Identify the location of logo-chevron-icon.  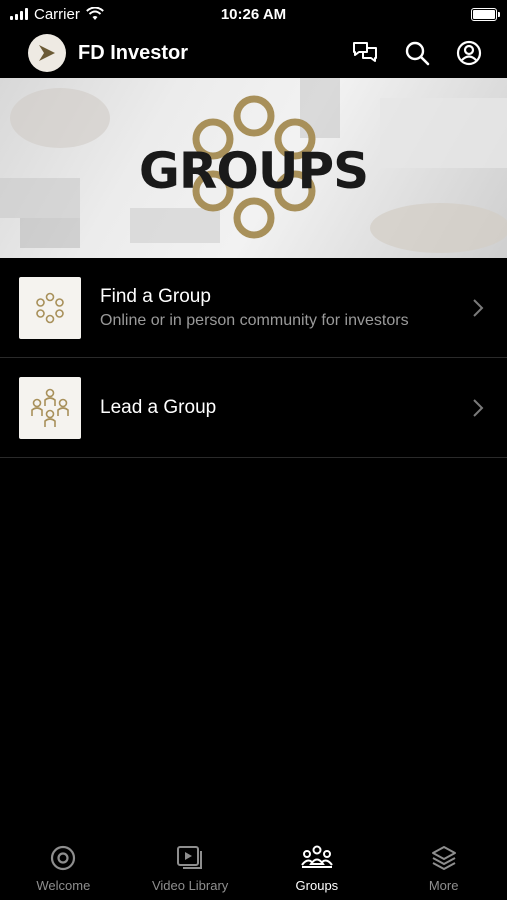
(47, 53).